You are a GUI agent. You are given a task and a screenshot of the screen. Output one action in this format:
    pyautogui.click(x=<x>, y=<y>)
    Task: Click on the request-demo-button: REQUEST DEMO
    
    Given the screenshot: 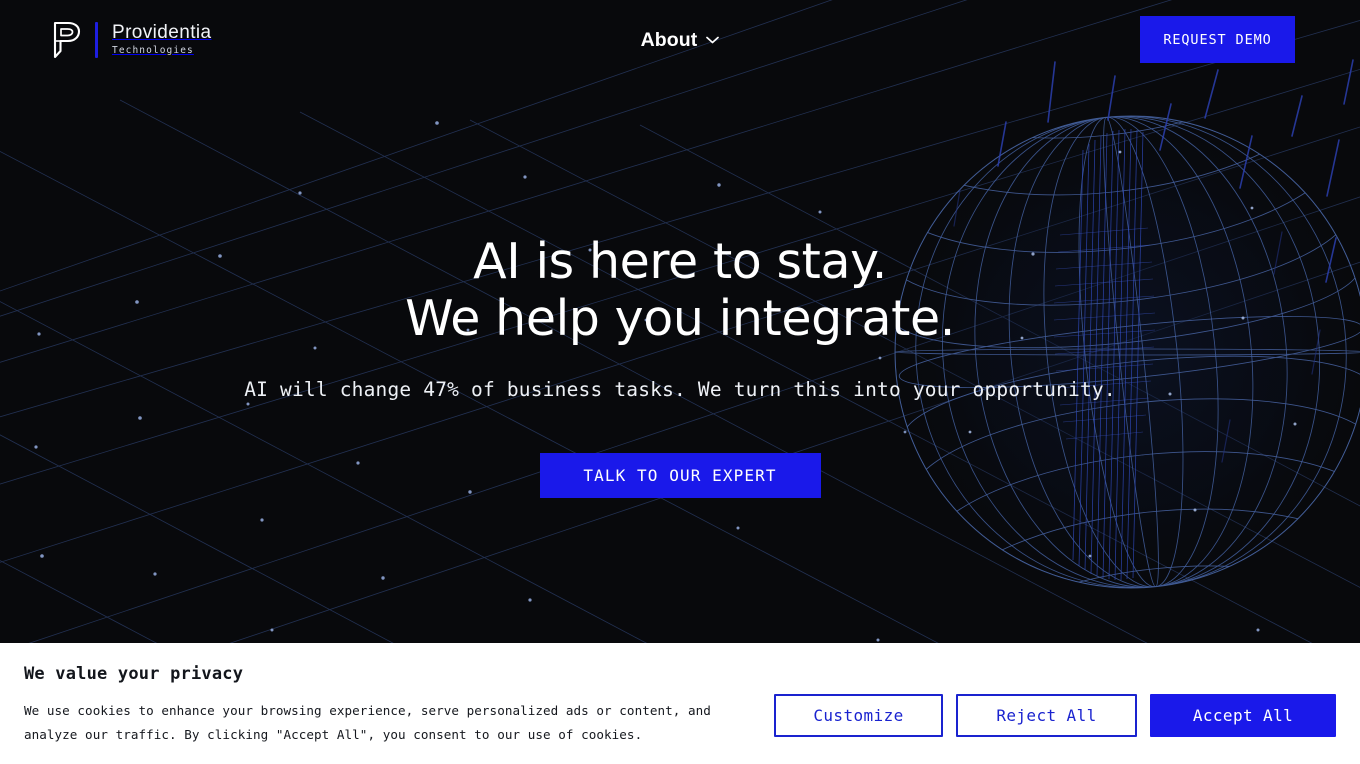 What is the action you would take?
    pyautogui.click(x=1217, y=39)
    